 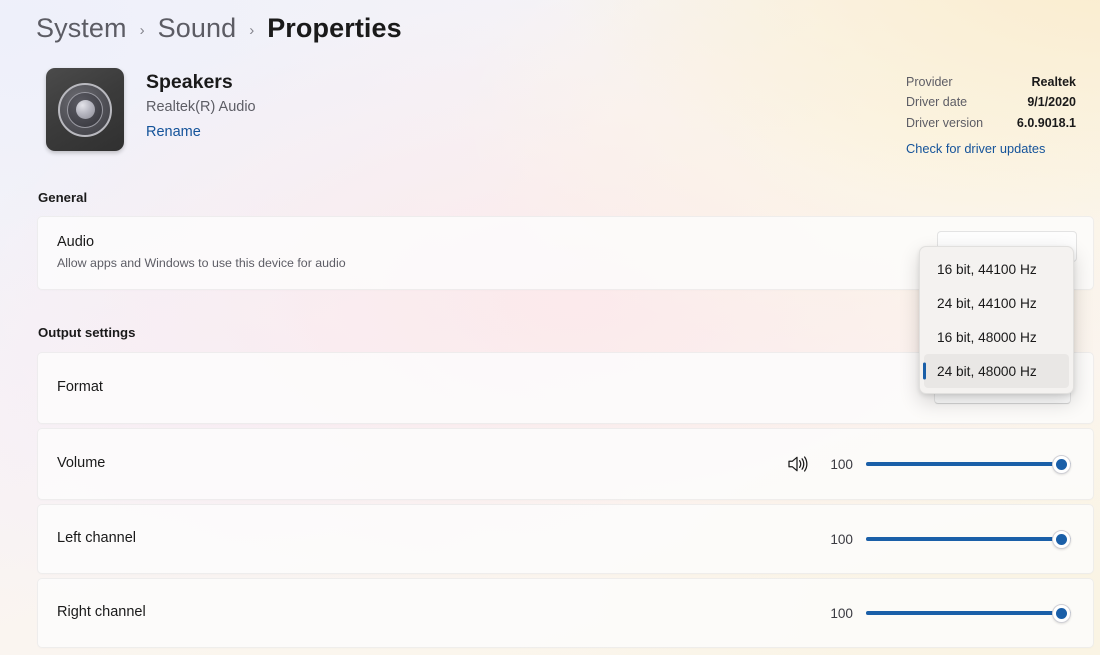 I want to click on right-channel-controls: 100, so click(x=947, y=613).